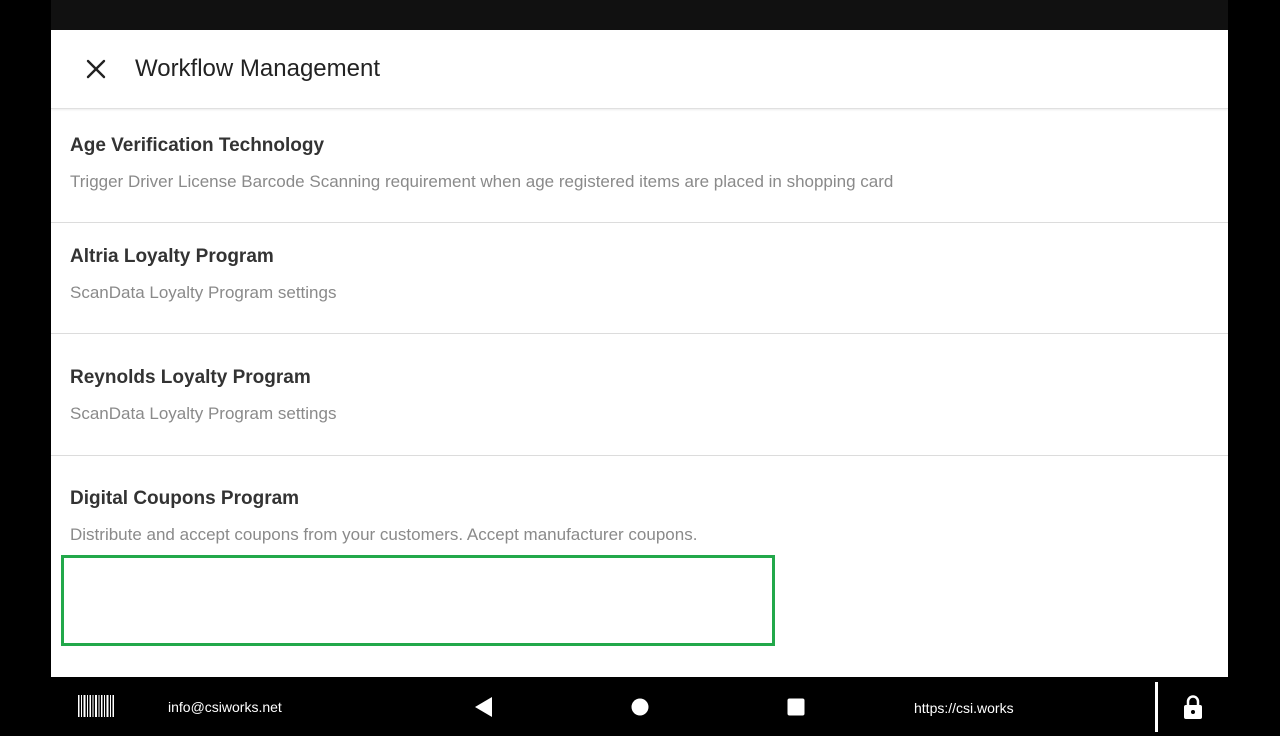 This screenshot has height=736, width=1280. What do you see at coordinates (97, 706) in the screenshot?
I see `barcode-icon` at bounding box center [97, 706].